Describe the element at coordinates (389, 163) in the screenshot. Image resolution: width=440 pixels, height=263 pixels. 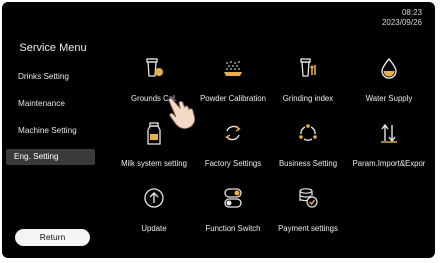
I see `tile-label: Param.Import&Expor` at that location.